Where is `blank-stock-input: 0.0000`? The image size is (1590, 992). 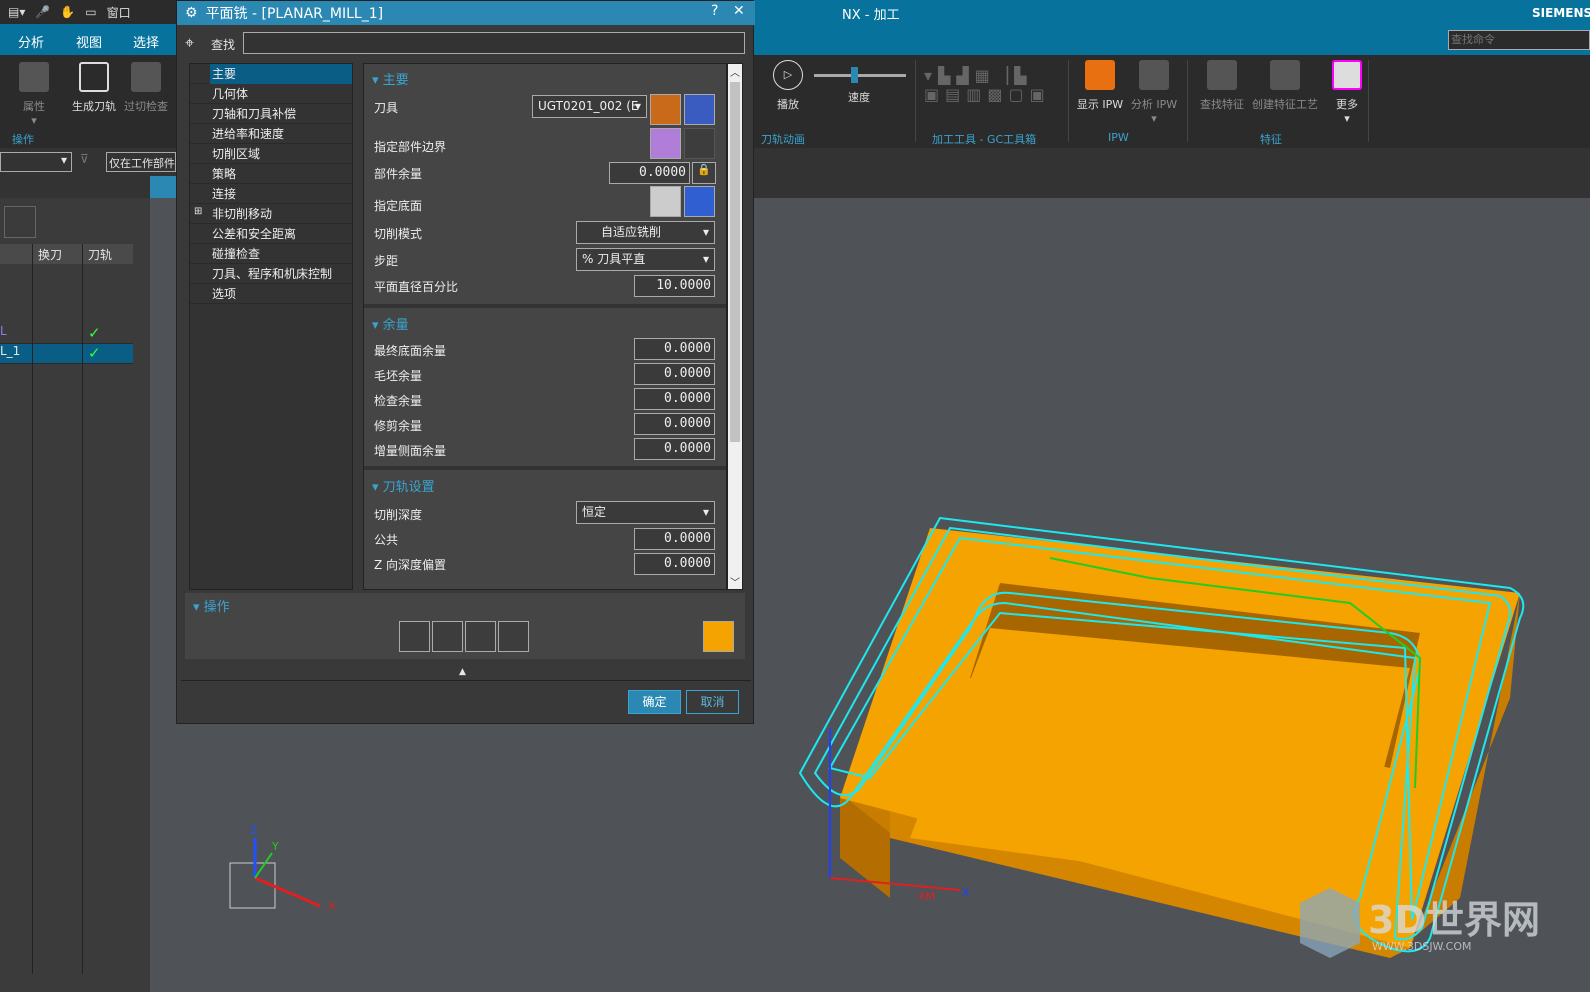 blank-stock-input: 0.0000 is located at coordinates (674, 374).